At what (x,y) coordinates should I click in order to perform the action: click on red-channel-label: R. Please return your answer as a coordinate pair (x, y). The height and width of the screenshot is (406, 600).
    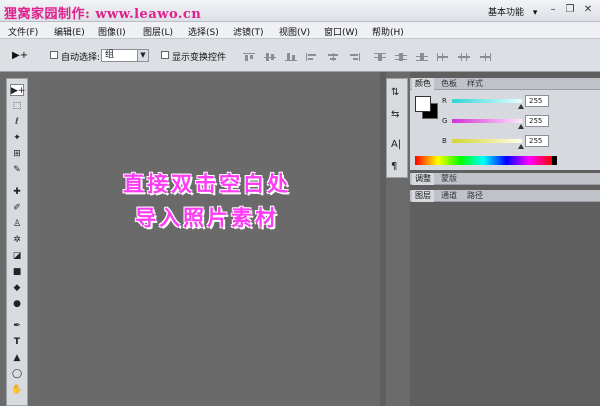
    Looking at the image, I should click on (444, 101).